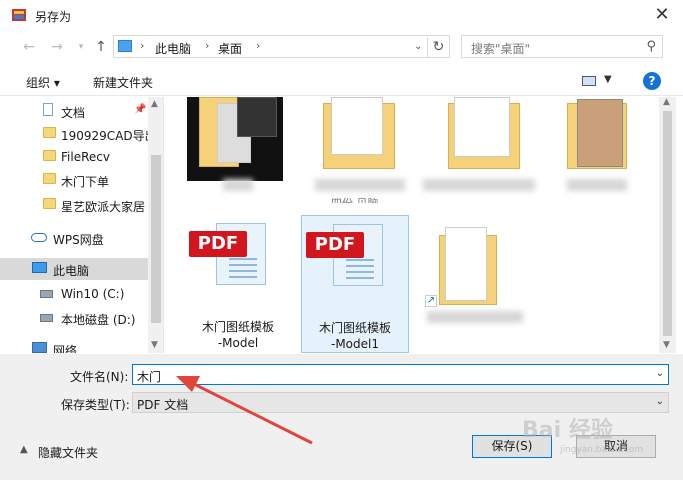 Image resolution: width=683 pixels, height=480 pixels. I want to click on annotation-arrow, so click(244, 410).